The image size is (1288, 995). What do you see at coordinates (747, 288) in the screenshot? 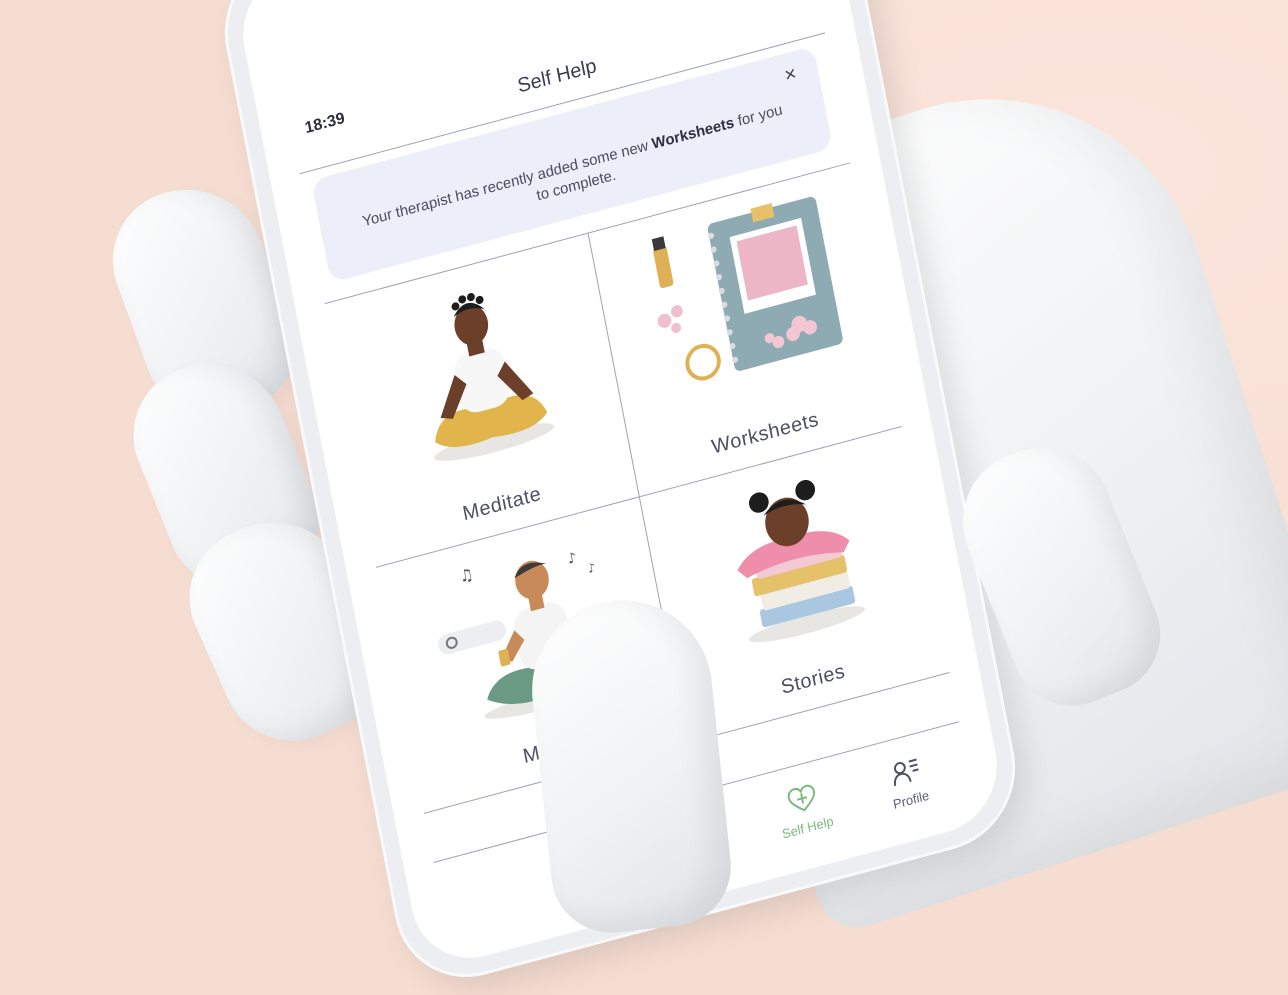
I see `notebook-illustration` at bounding box center [747, 288].